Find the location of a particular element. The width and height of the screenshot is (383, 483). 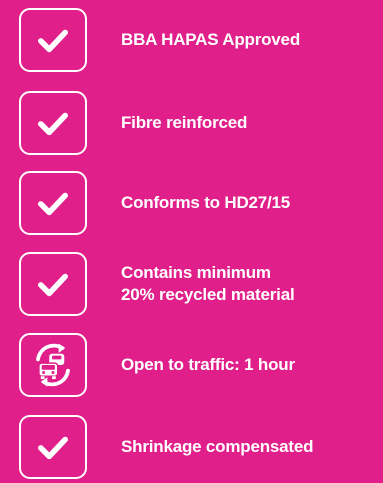

feature-item-open-to-traffic: Open to traffic: 1 hour is located at coordinates (201, 365).